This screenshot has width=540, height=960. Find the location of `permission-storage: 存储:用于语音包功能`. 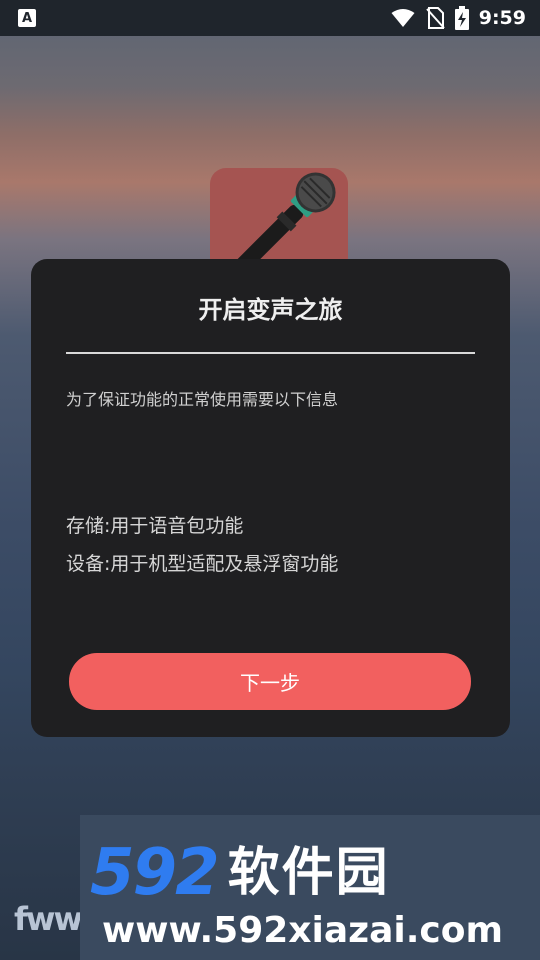

permission-storage: 存储:用于语音包功能 is located at coordinates (155, 526).